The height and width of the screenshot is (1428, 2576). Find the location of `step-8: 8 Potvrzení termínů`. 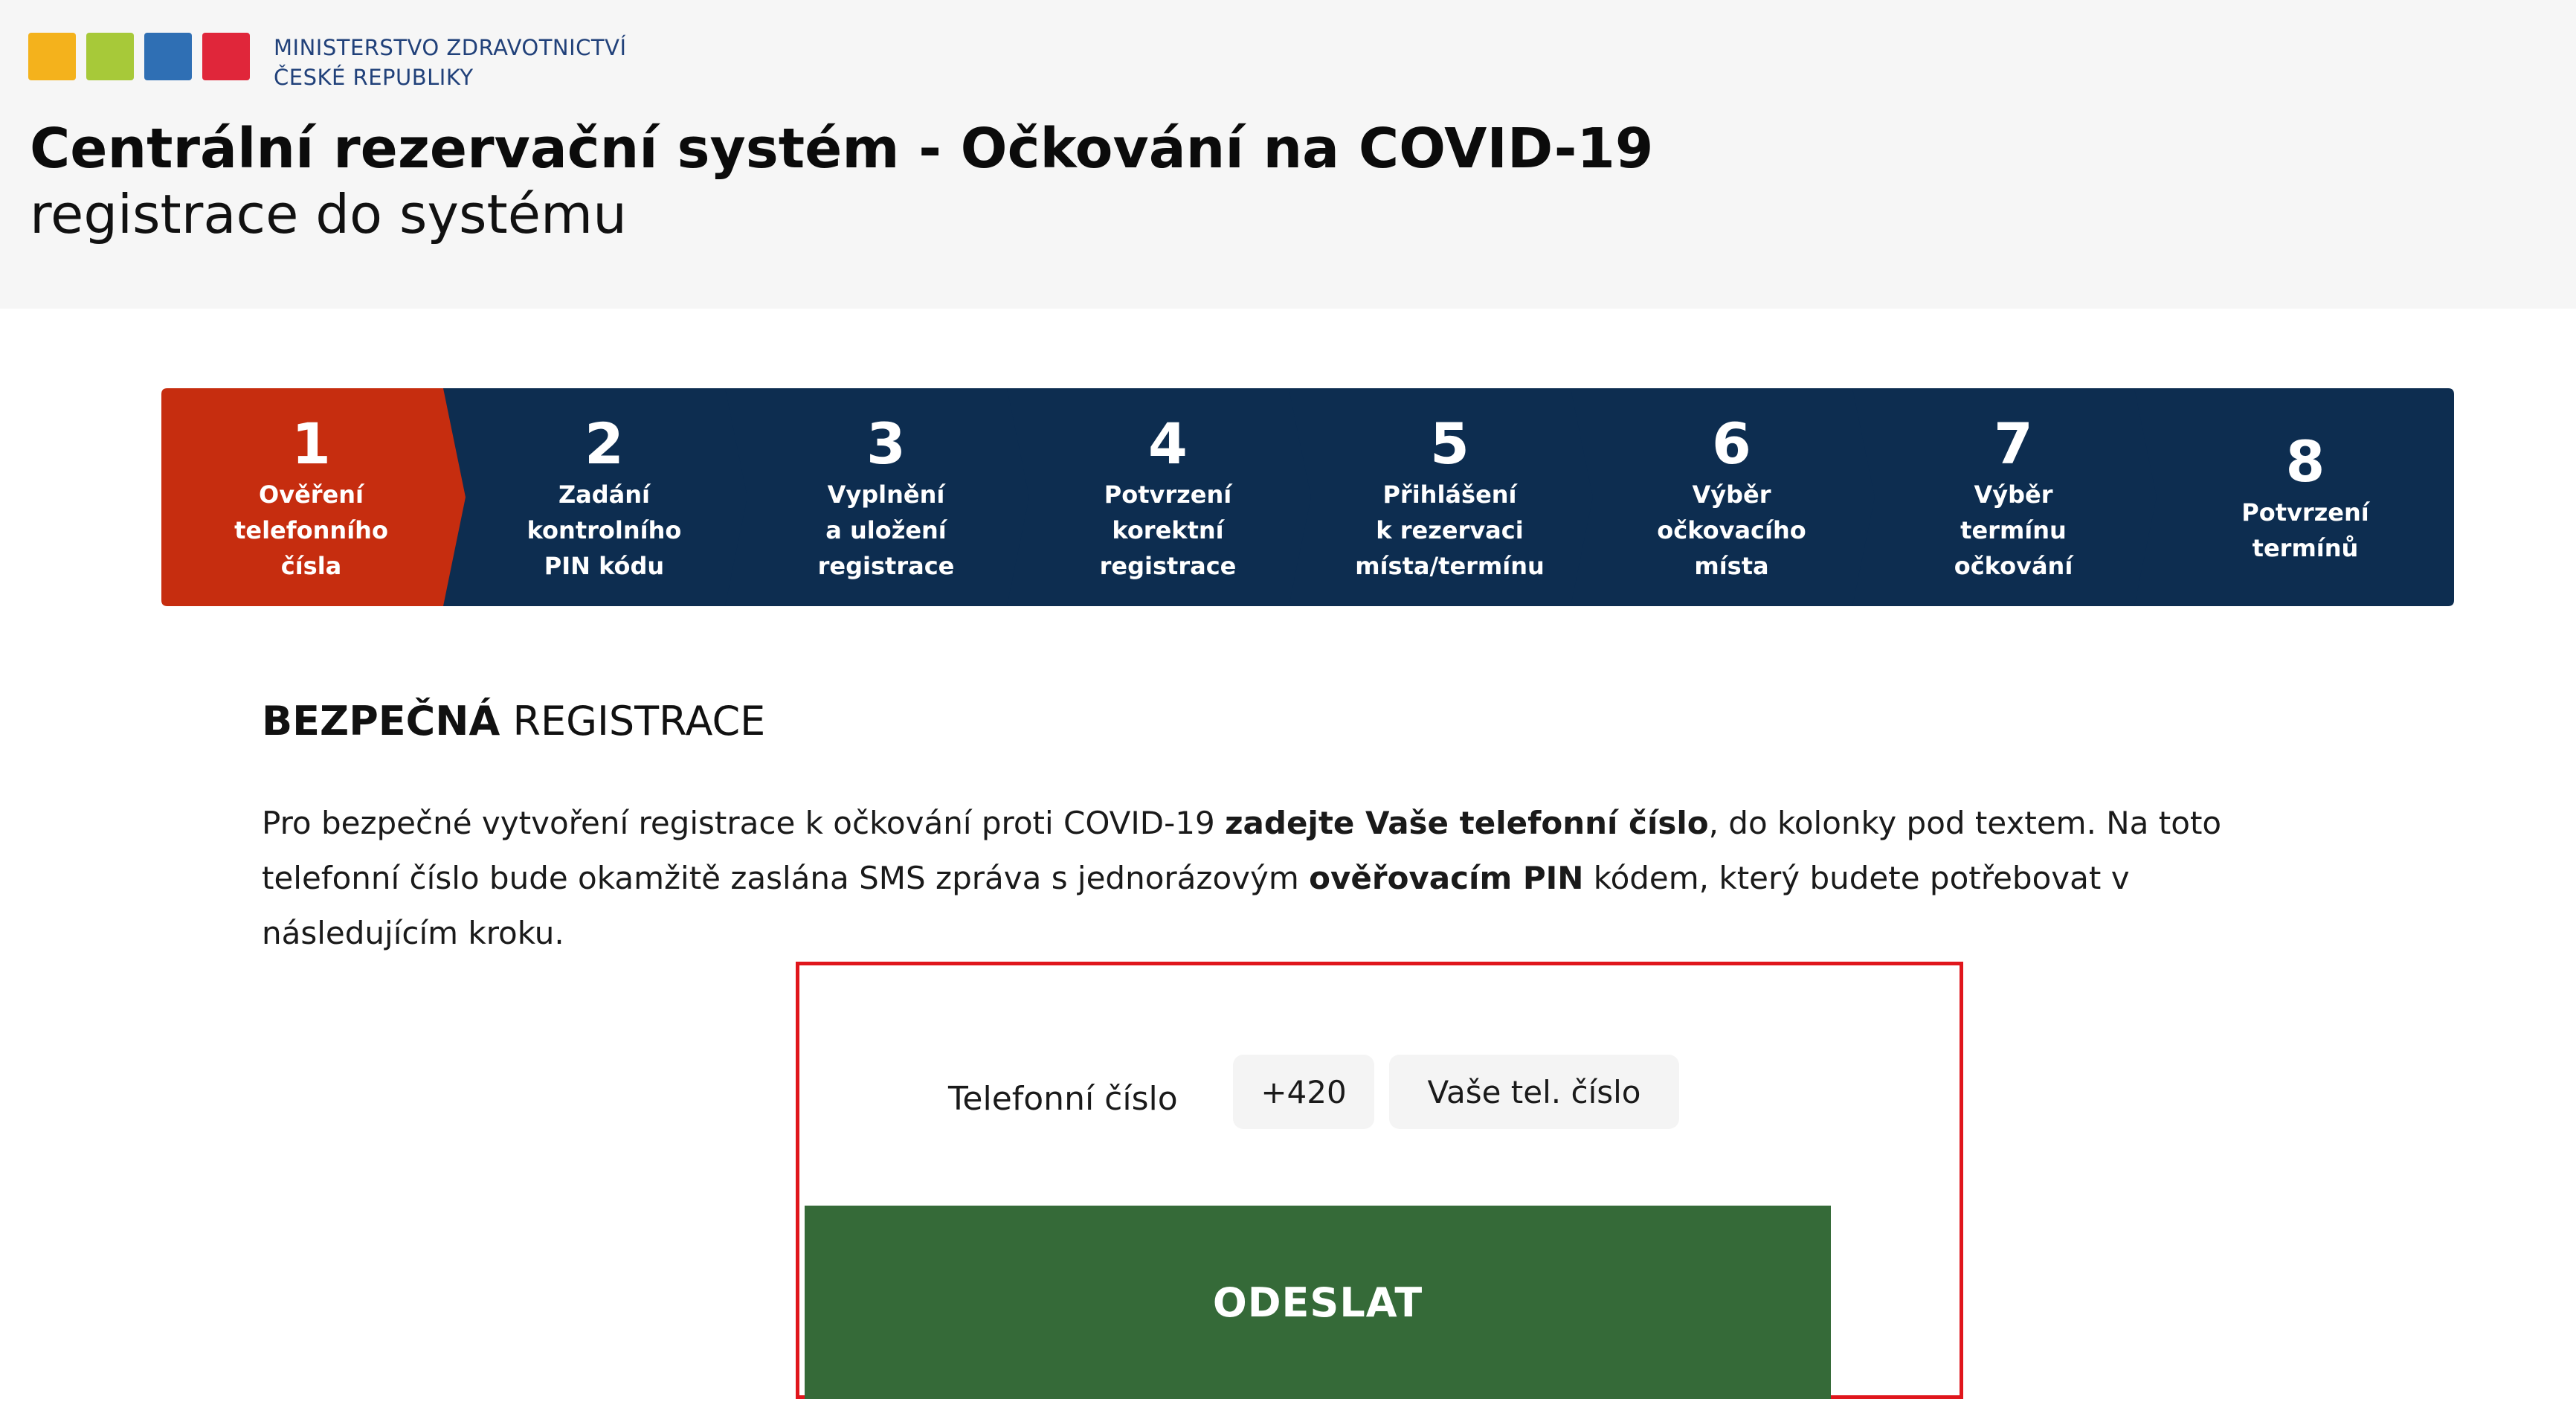

step-8: 8 Potvrzení termínů is located at coordinates (2294, 497).